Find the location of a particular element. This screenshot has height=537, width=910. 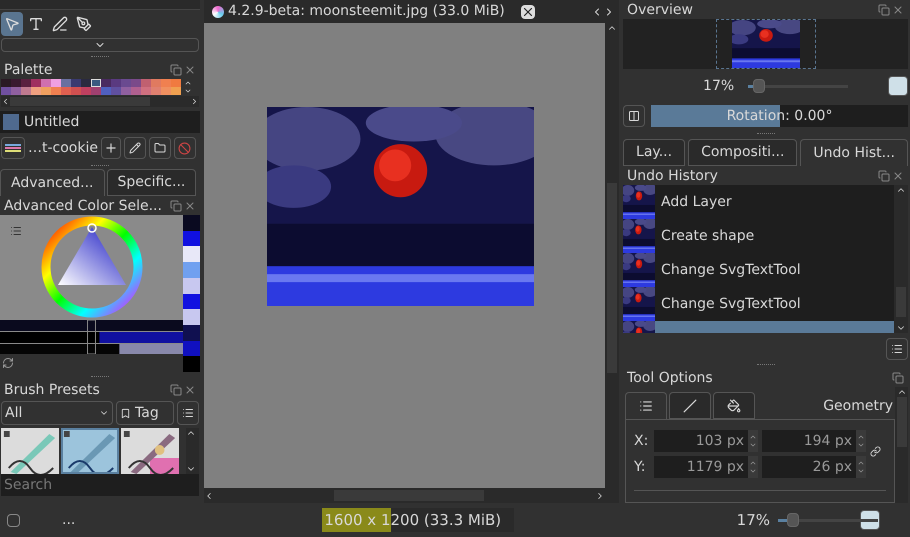

scroll-down-icon is located at coordinates (188, 91).